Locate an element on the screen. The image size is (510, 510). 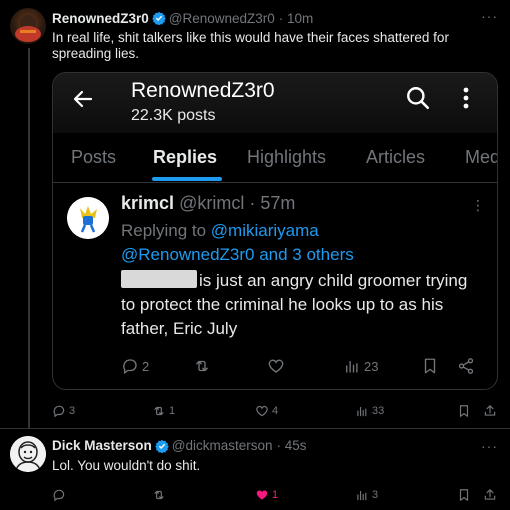
views-action: 23 is located at coordinates (360, 366).